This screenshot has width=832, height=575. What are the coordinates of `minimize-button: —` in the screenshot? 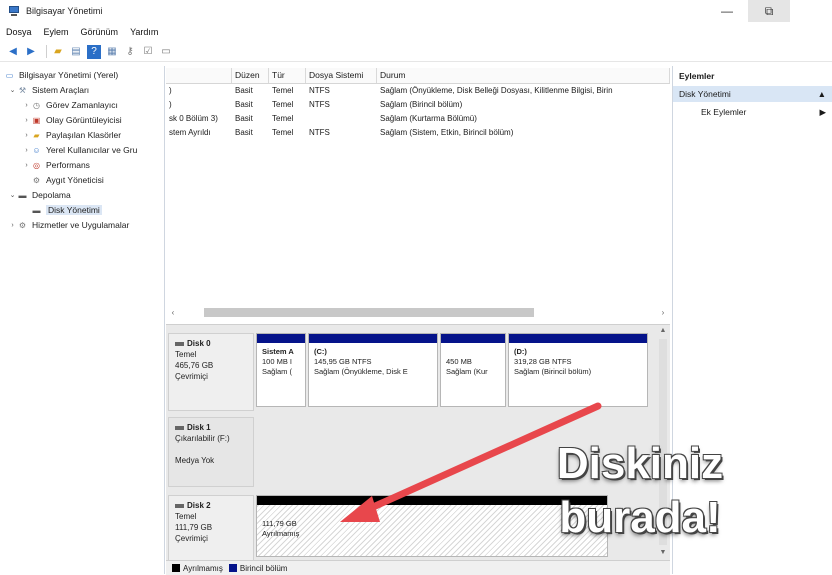 It's located at (727, 11).